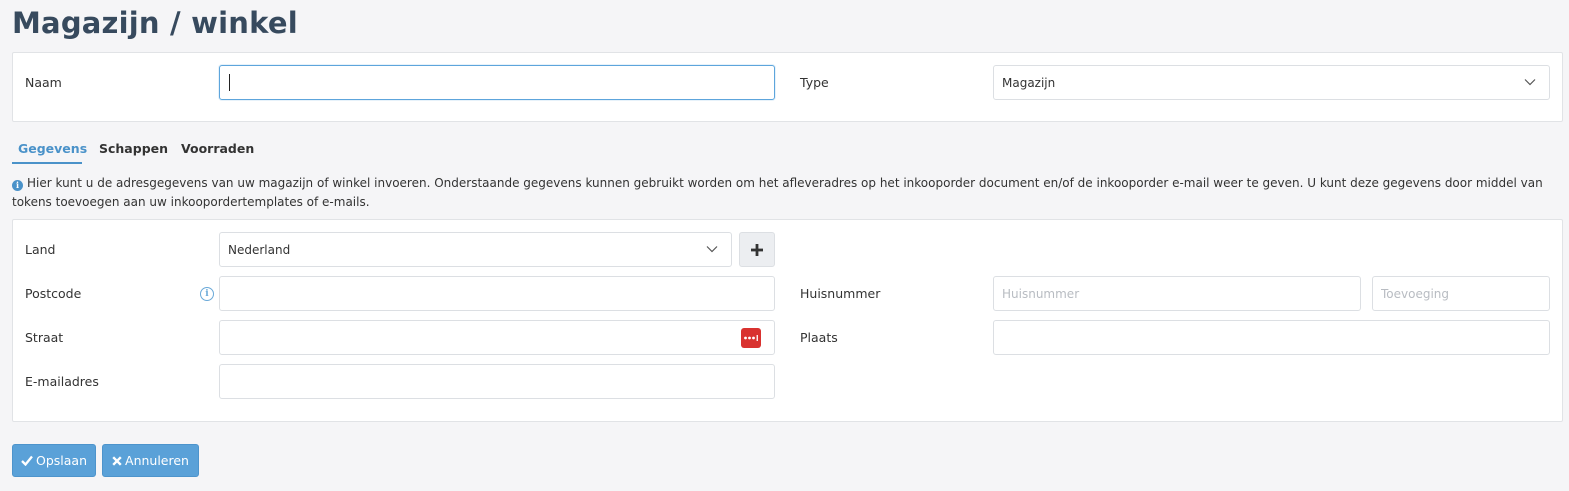 The image size is (1569, 491). What do you see at coordinates (819, 337) in the screenshot?
I see `plaats-label: Plaats` at bounding box center [819, 337].